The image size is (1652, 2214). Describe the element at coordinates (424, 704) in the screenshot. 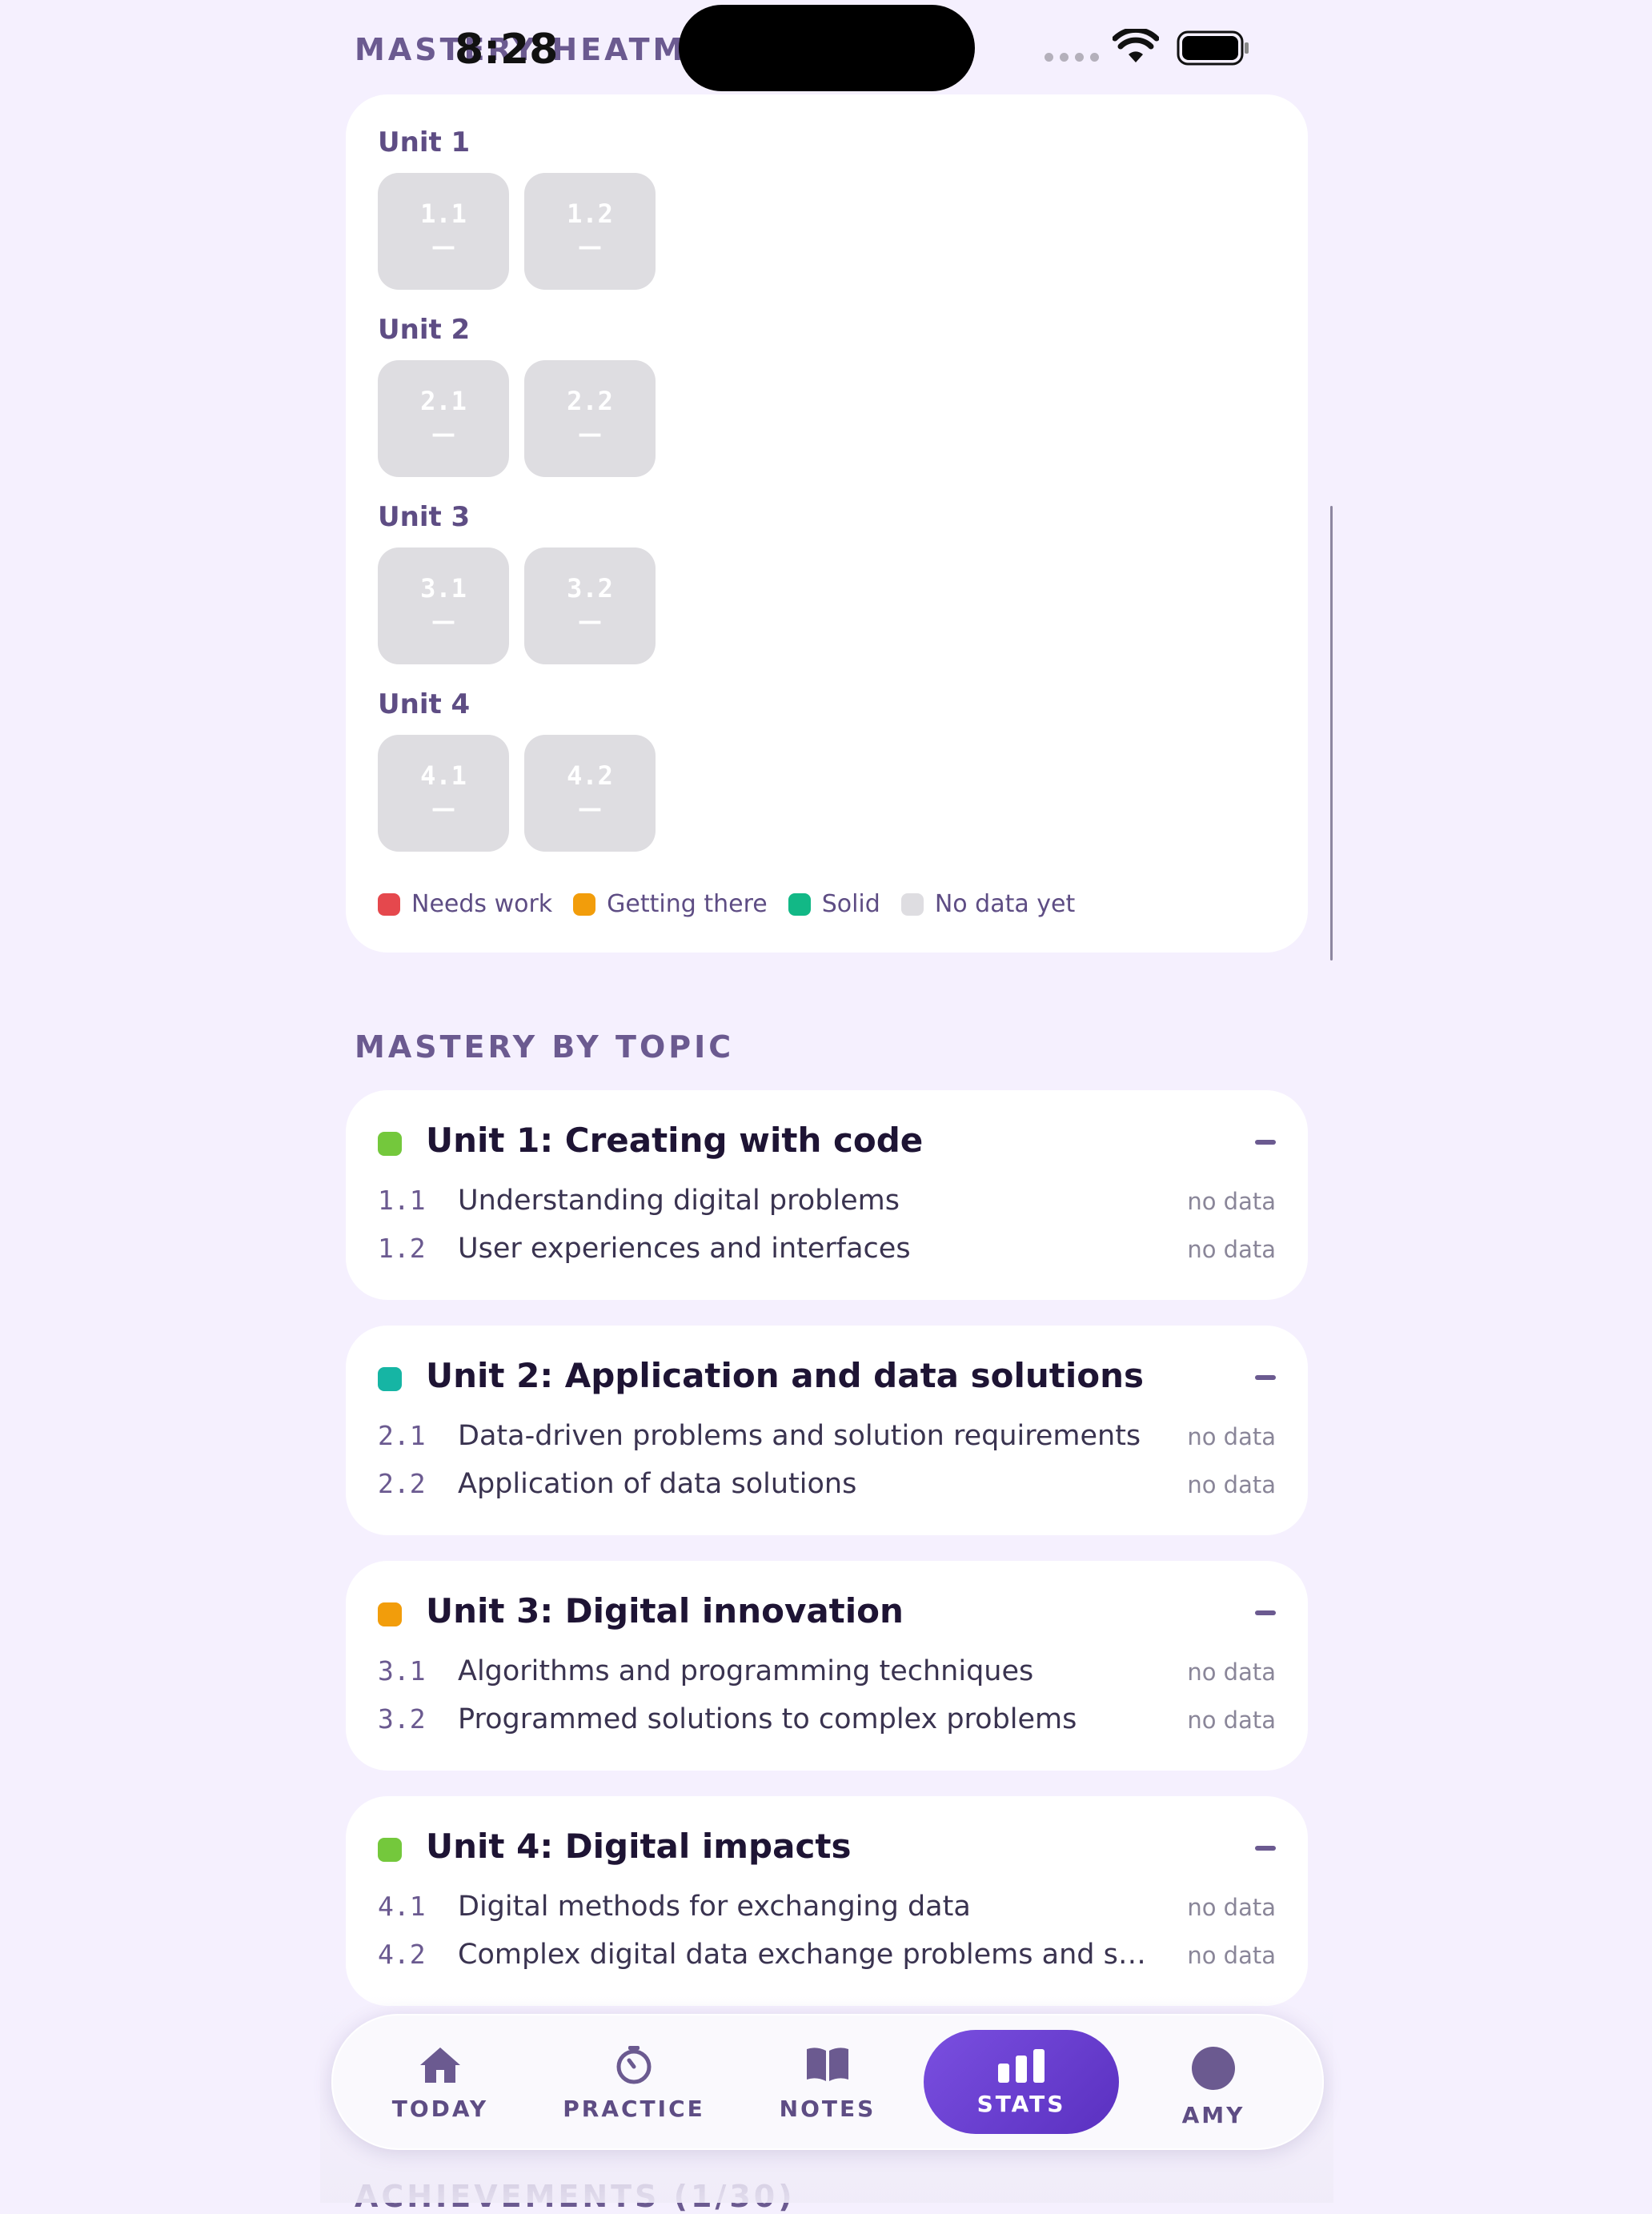

I see `heatmap-unit-label: Unit 4` at that location.